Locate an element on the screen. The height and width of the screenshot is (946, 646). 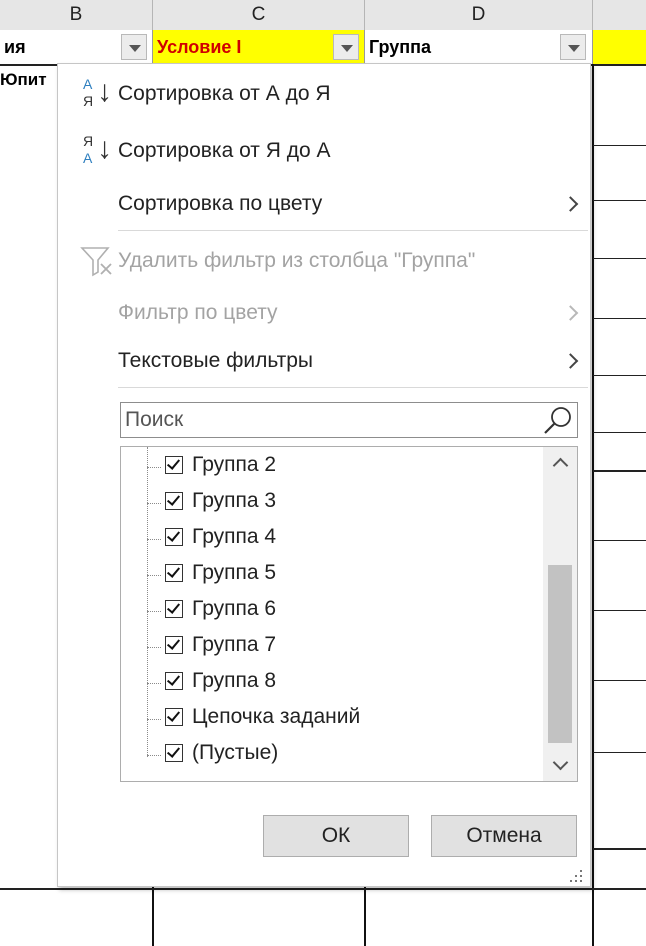
list-item-label: Группа 3 is located at coordinates (234, 500).